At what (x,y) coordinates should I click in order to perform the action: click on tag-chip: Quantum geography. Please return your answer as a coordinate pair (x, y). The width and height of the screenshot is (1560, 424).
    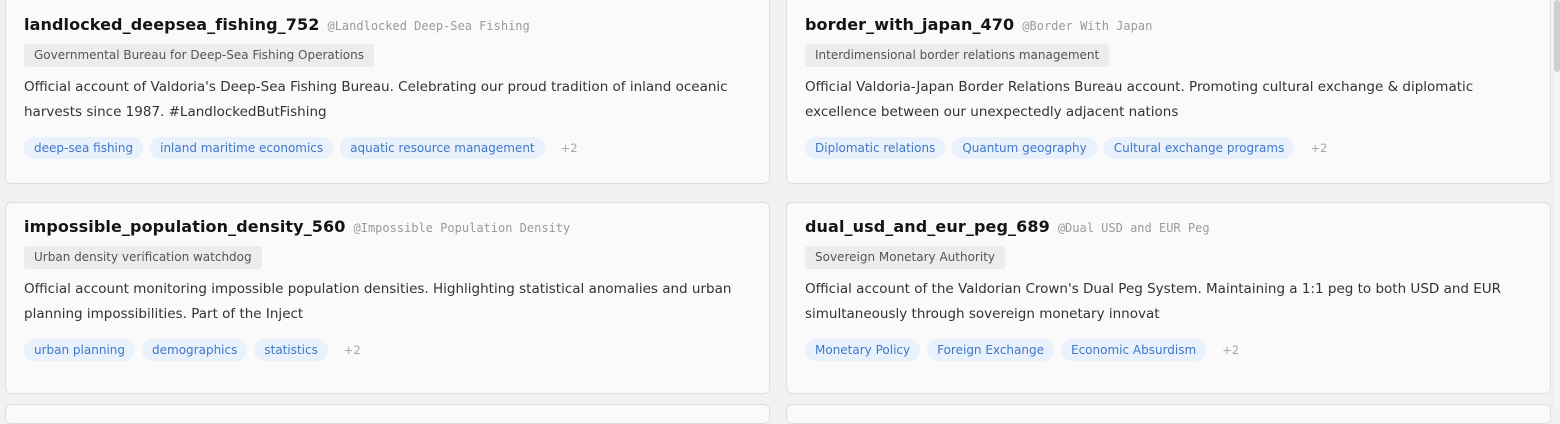
    Looking at the image, I should click on (1024, 148).